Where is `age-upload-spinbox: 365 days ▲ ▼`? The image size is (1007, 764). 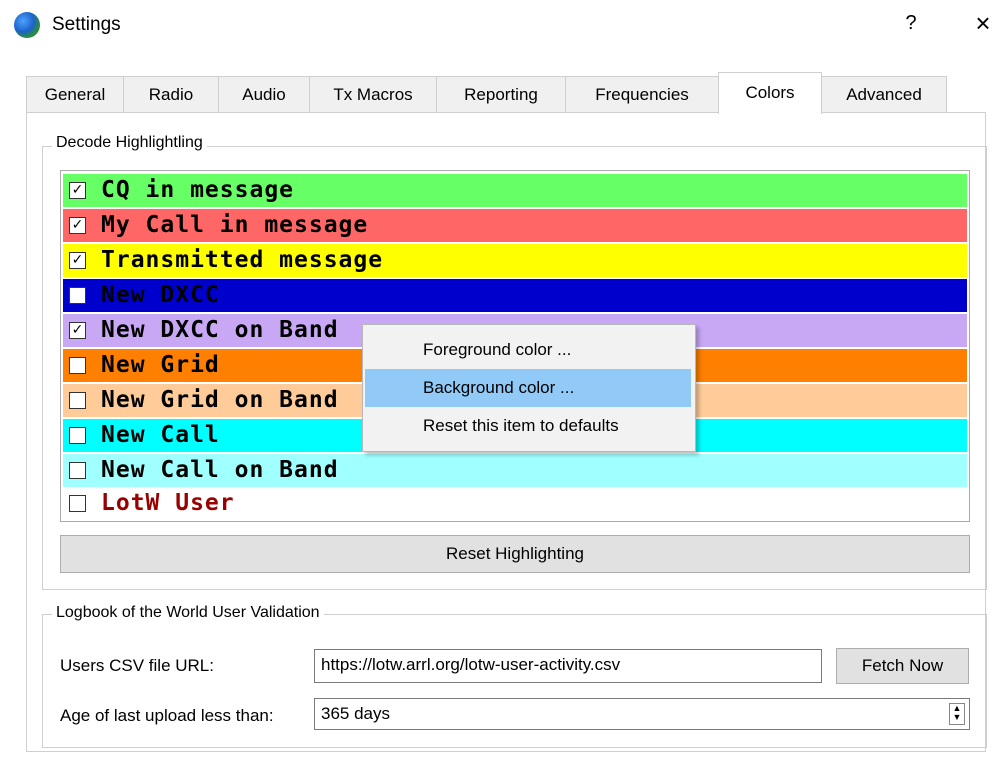 age-upload-spinbox: 365 days ▲ ▼ is located at coordinates (642, 714).